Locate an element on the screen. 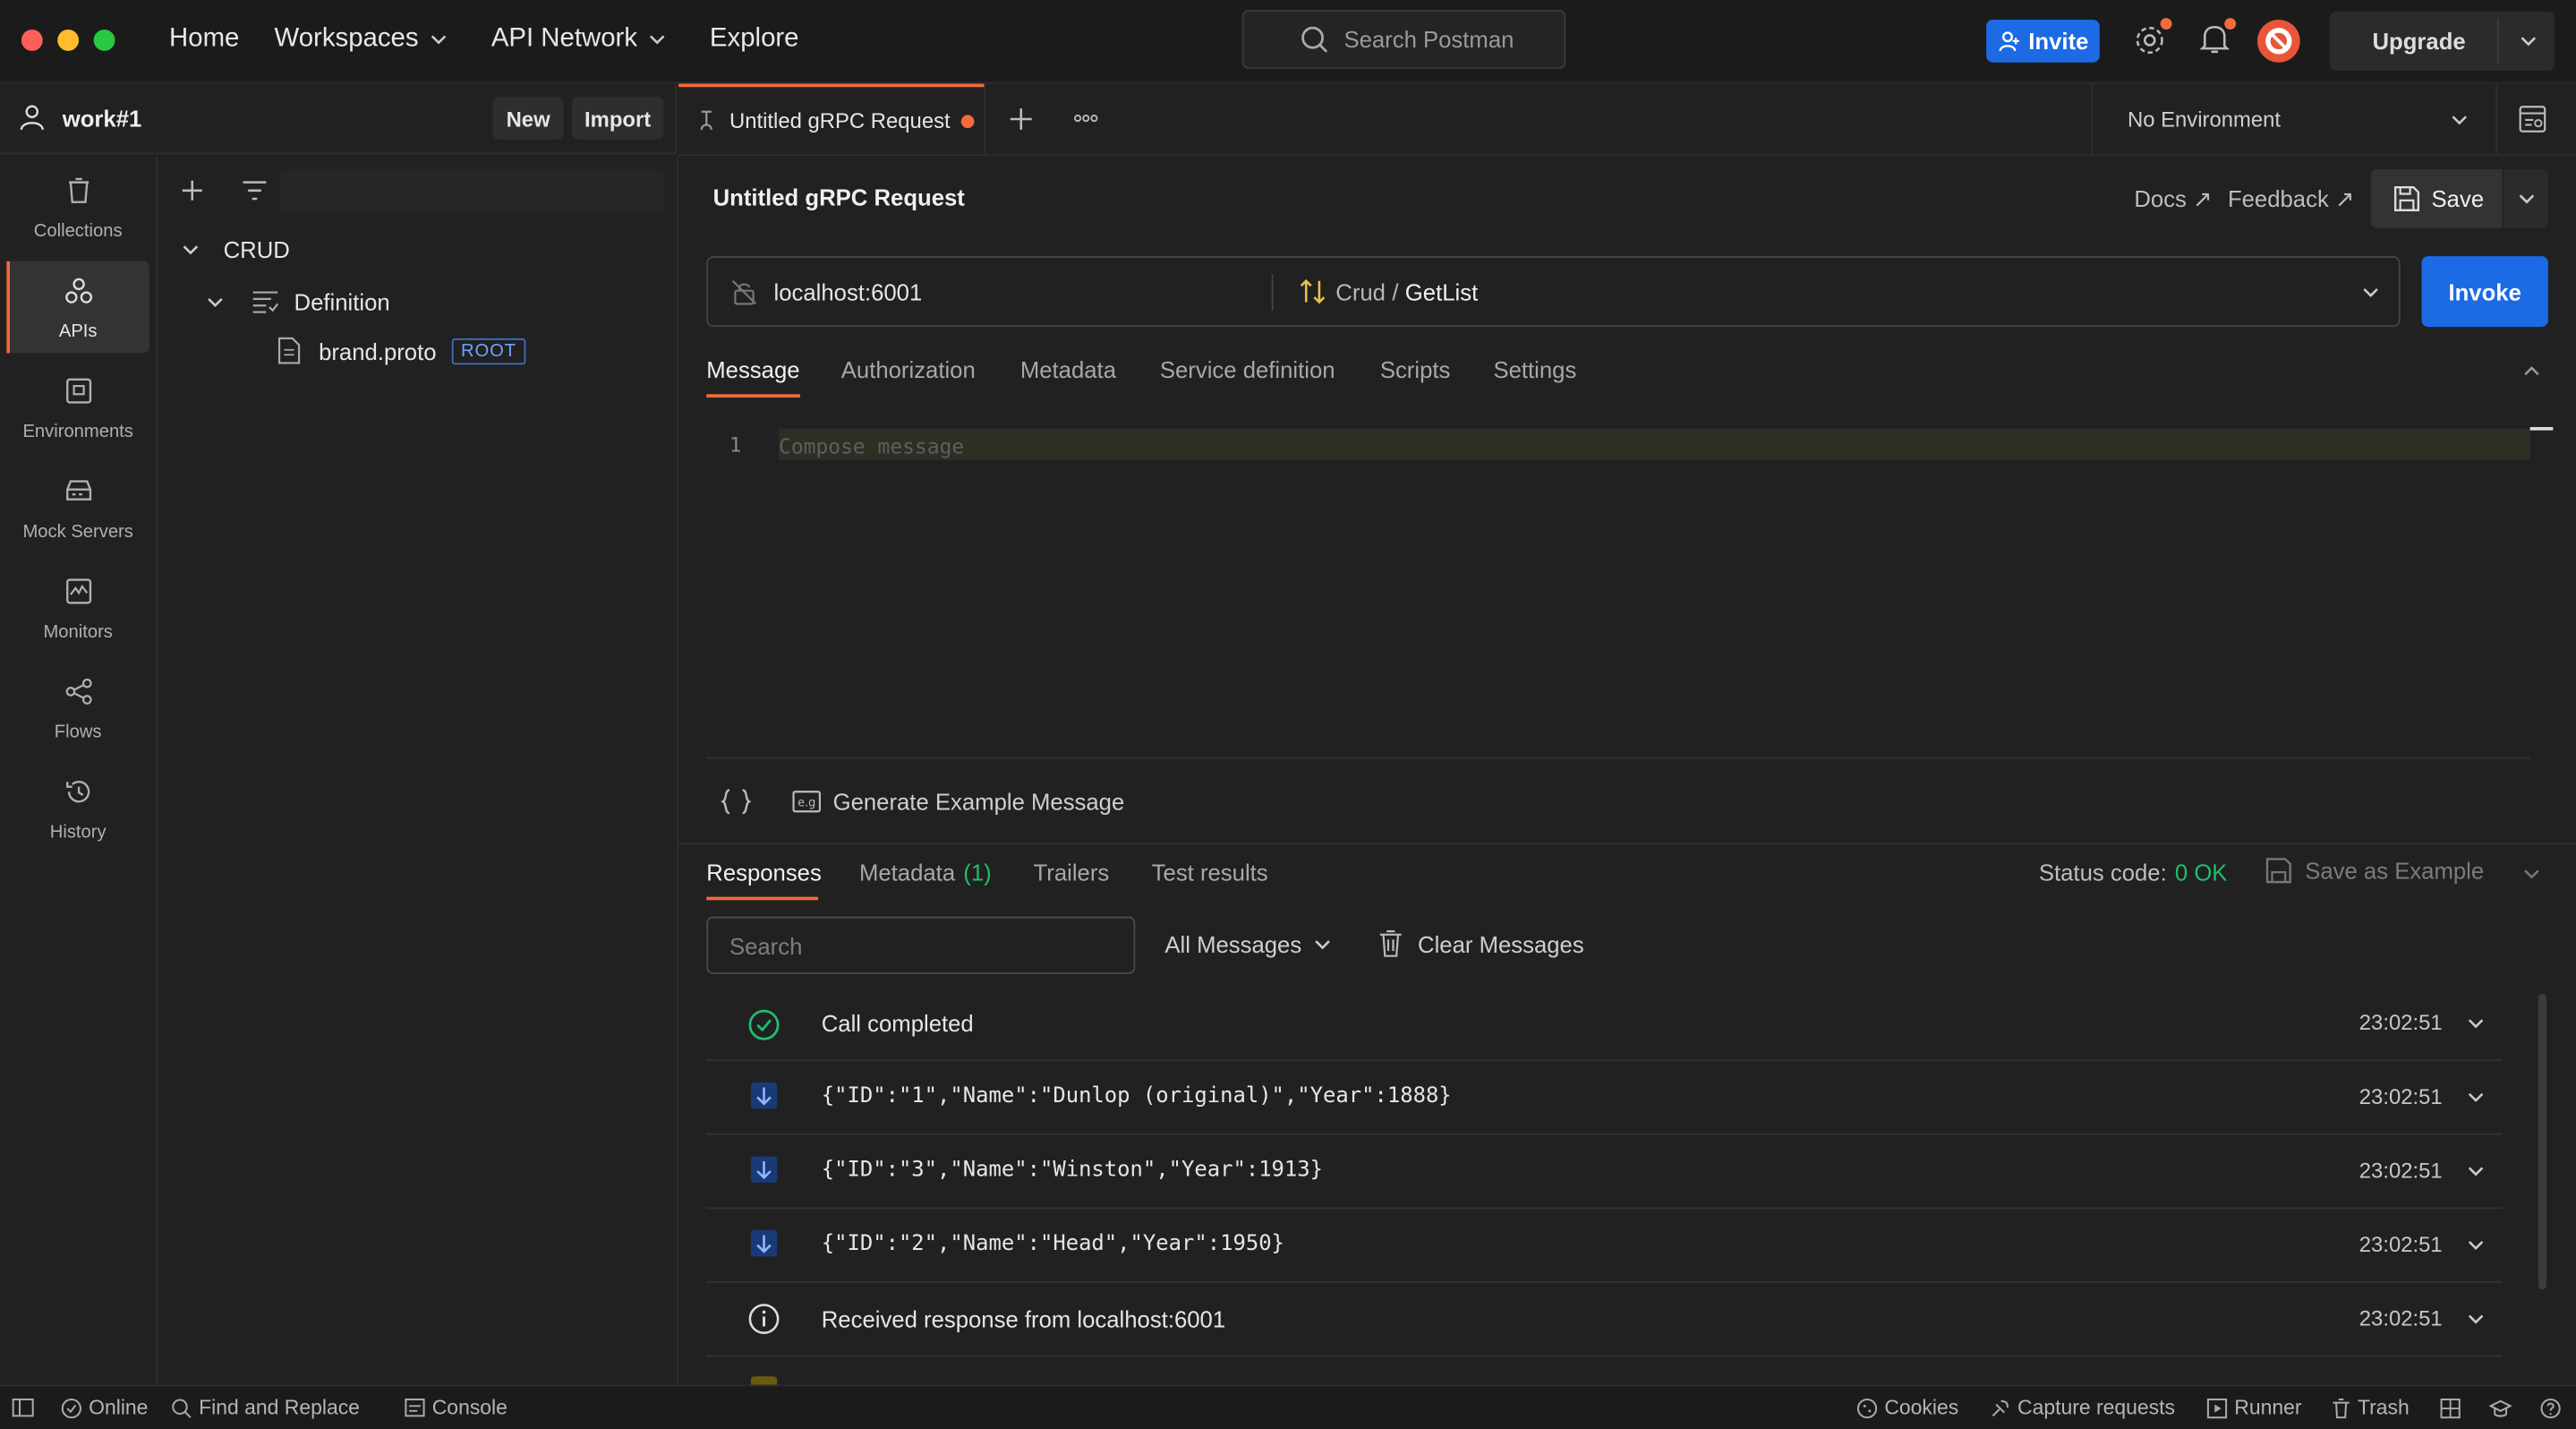 The width and height of the screenshot is (2576, 1429). feedback-link: Feedback ↗ is located at coordinates (2291, 199).